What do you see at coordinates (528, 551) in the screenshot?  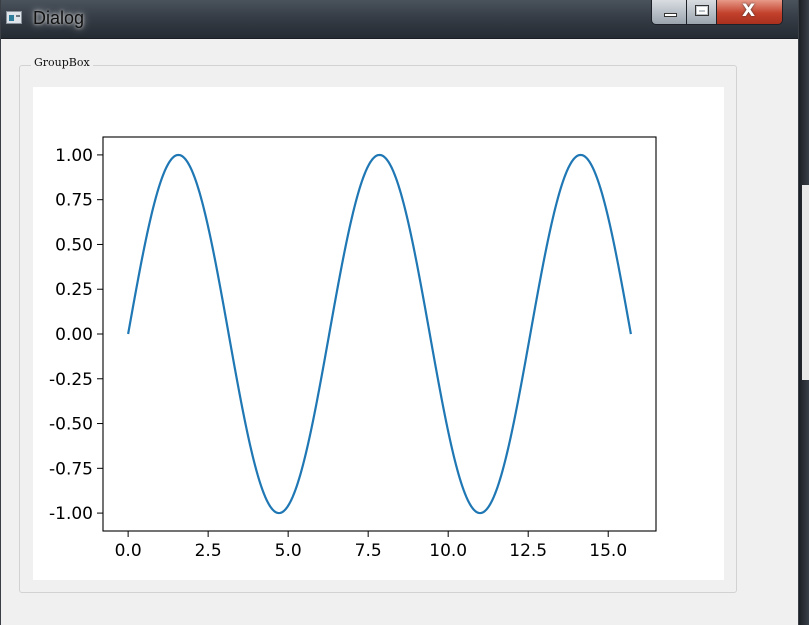 I see `x-tick-label: 12.5` at bounding box center [528, 551].